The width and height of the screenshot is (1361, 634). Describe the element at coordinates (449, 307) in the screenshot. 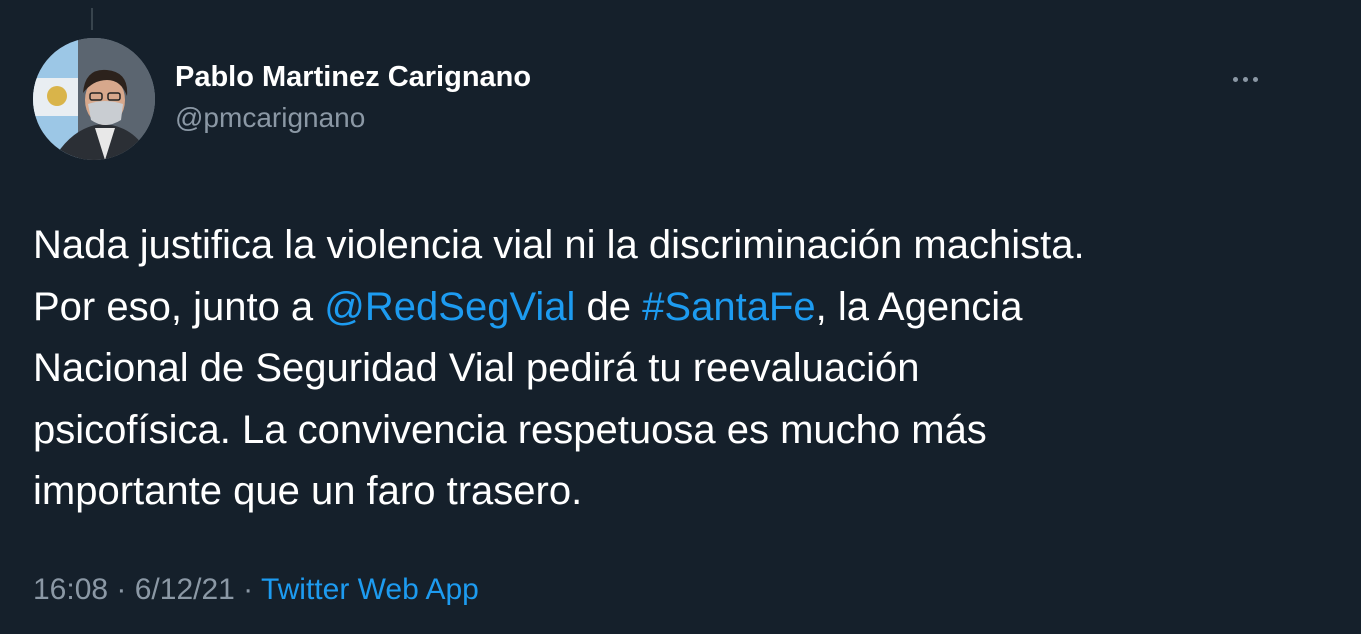

I see `mention-link: @RedSegVial` at that location.